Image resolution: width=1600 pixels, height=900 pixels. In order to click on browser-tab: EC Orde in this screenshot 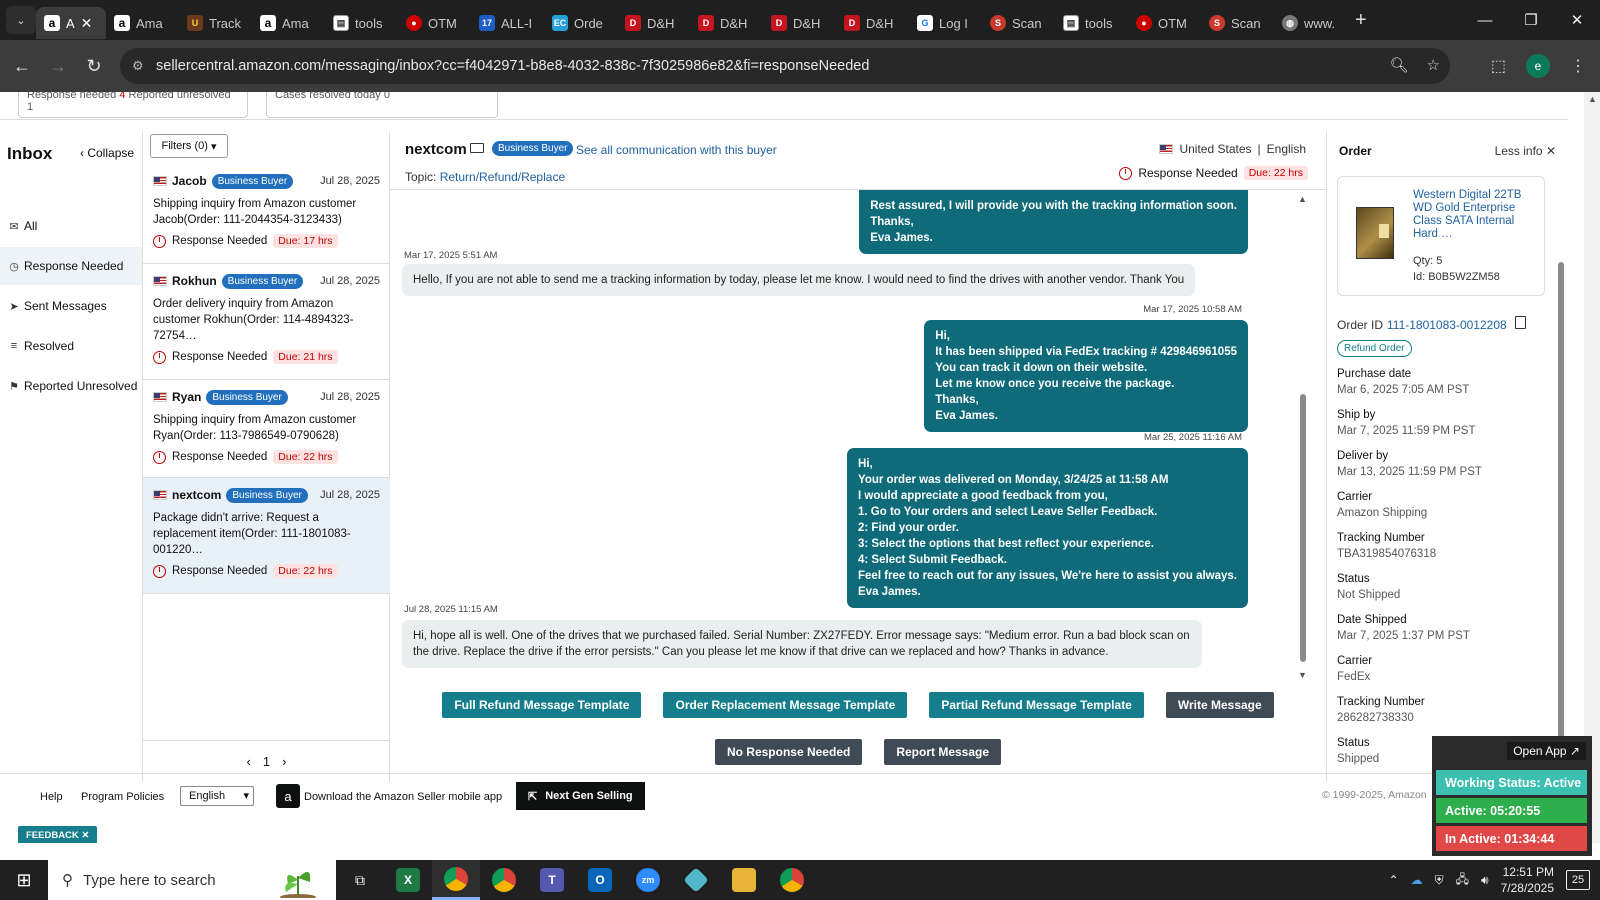, I will do `click(580, 23)`.